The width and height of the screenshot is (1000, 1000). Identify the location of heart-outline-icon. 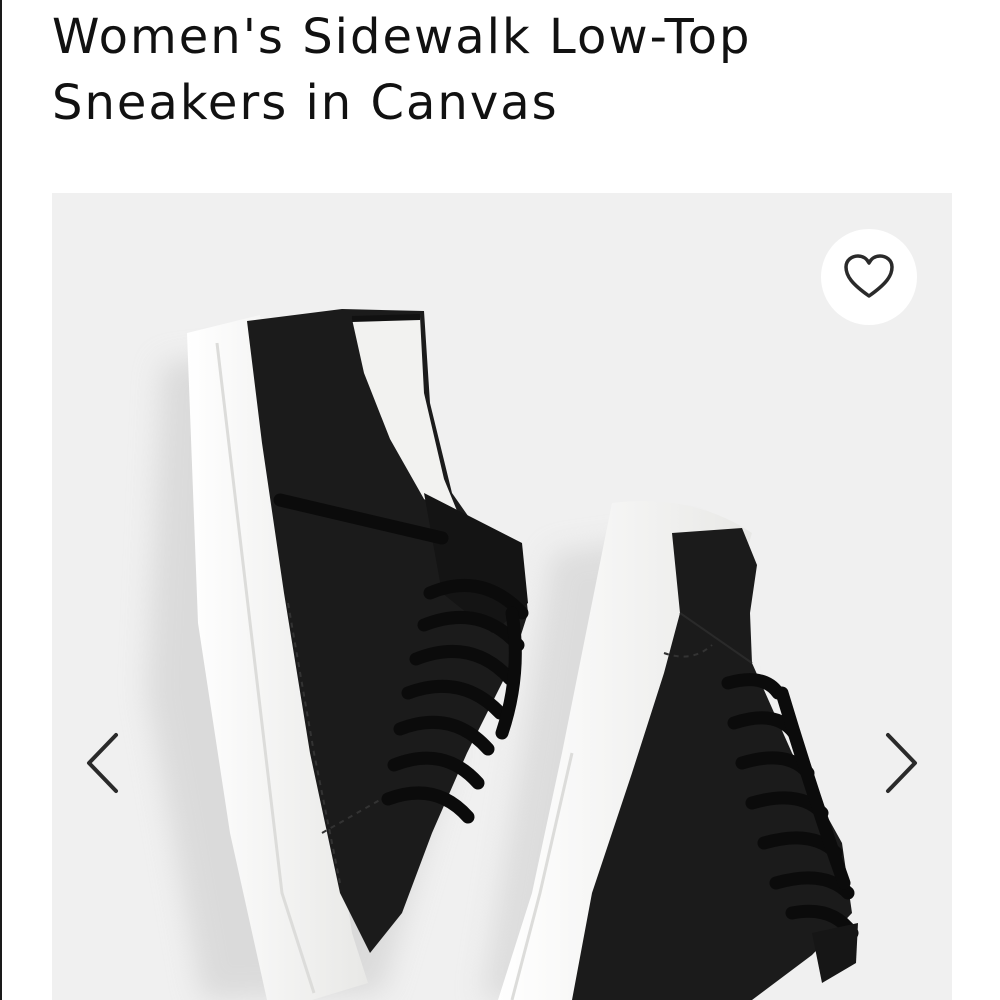
(869, 276).